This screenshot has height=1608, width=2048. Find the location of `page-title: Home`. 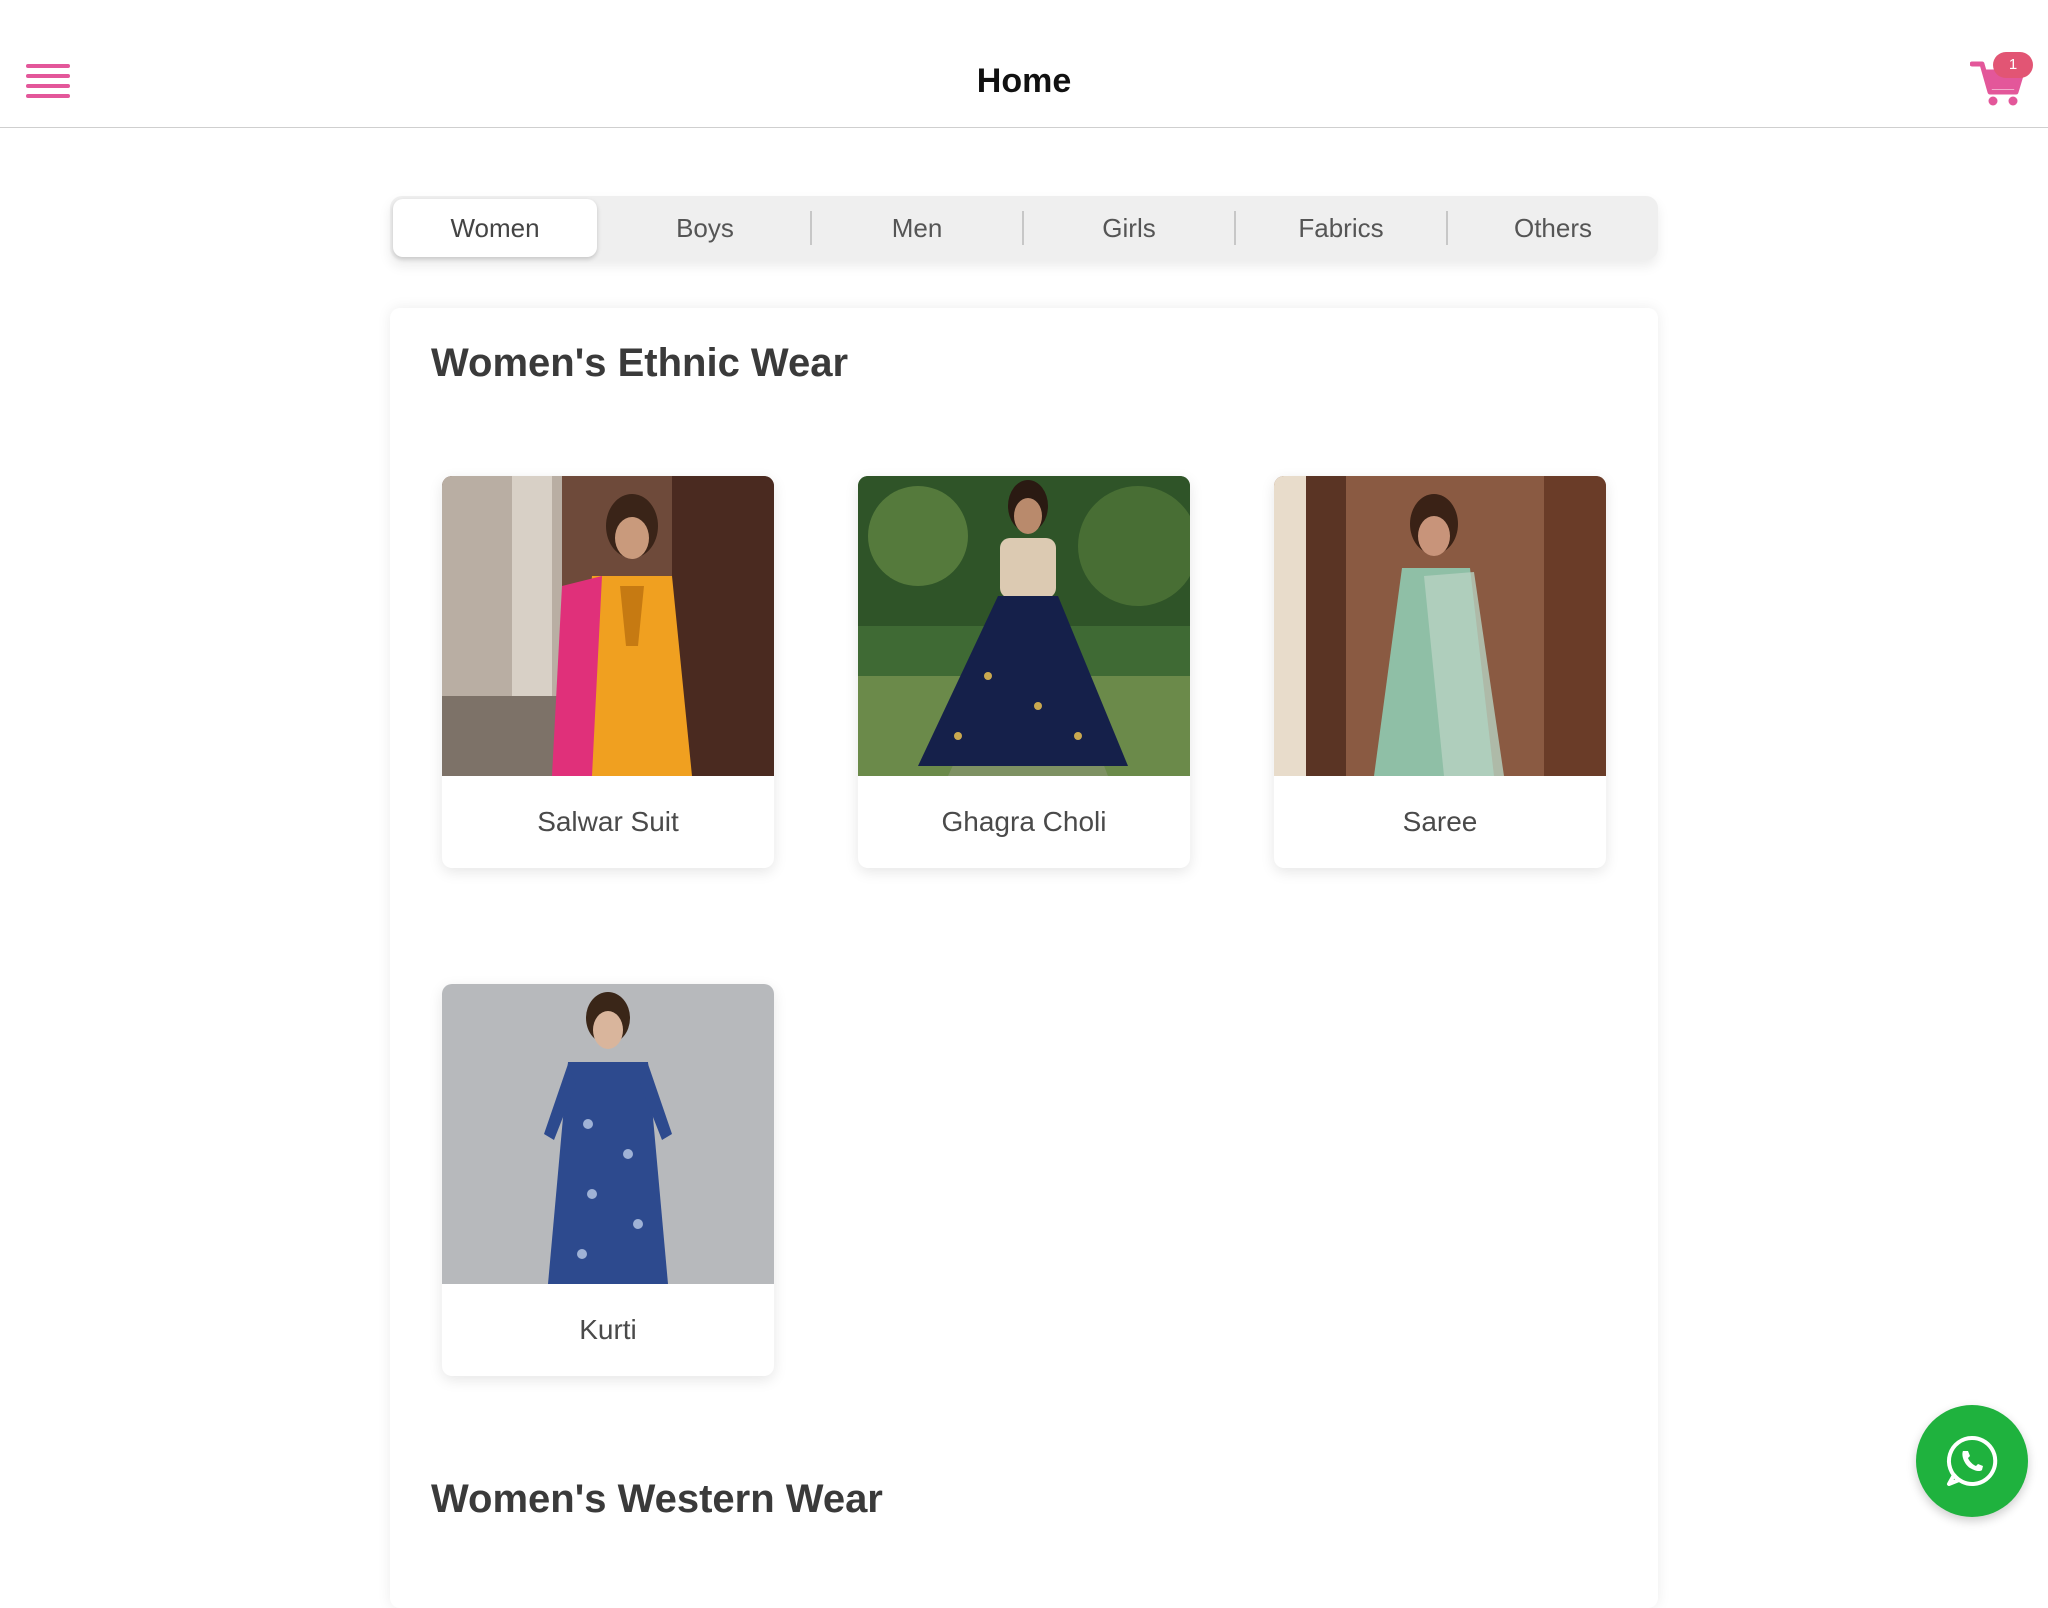

page-title: Home is located at coordinates (1024, 81).